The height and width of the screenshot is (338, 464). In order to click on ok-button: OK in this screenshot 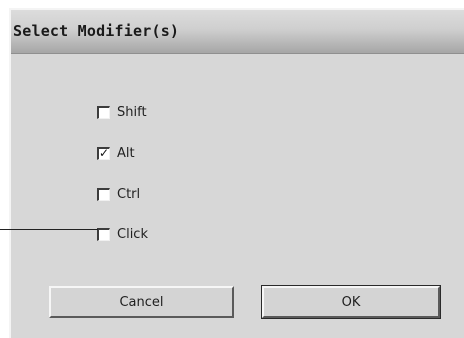, I will do `click(351, 302)`.